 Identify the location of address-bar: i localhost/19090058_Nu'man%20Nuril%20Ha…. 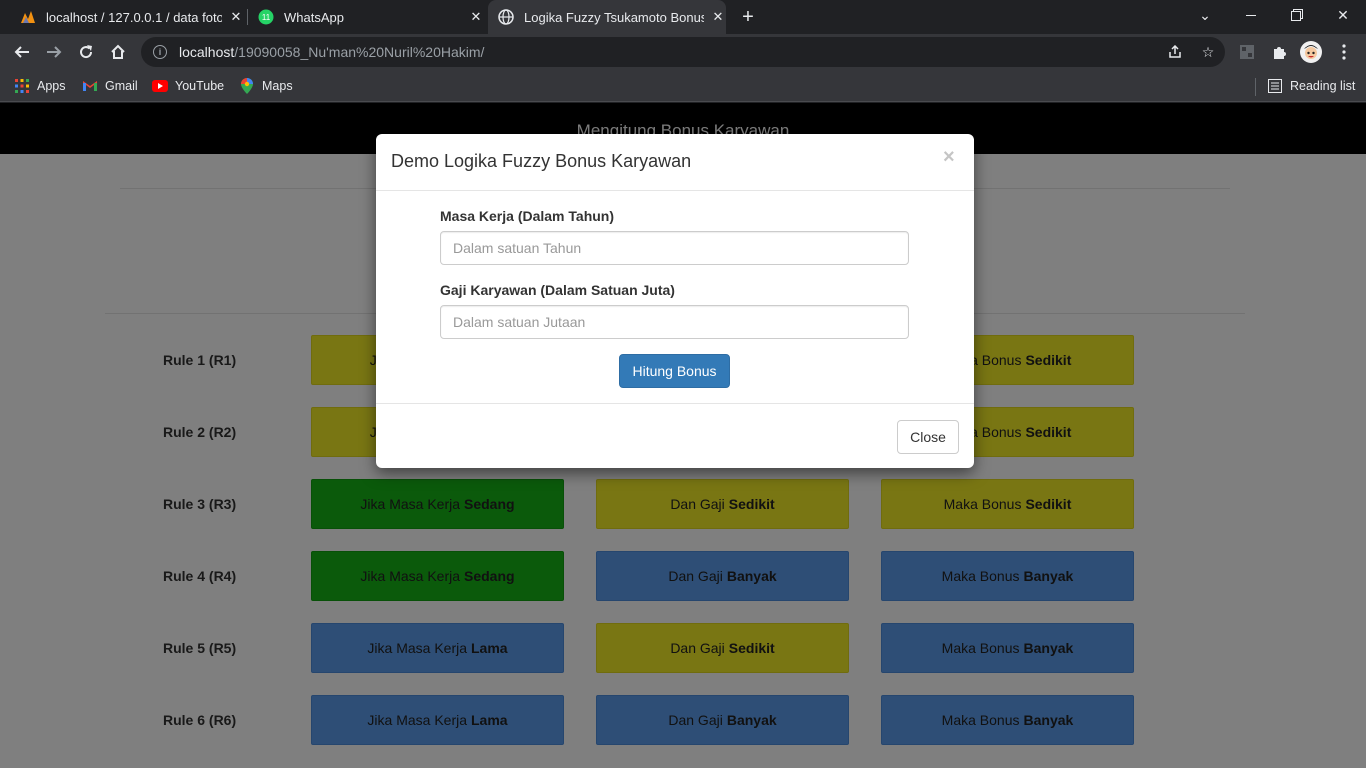
(683, 52).